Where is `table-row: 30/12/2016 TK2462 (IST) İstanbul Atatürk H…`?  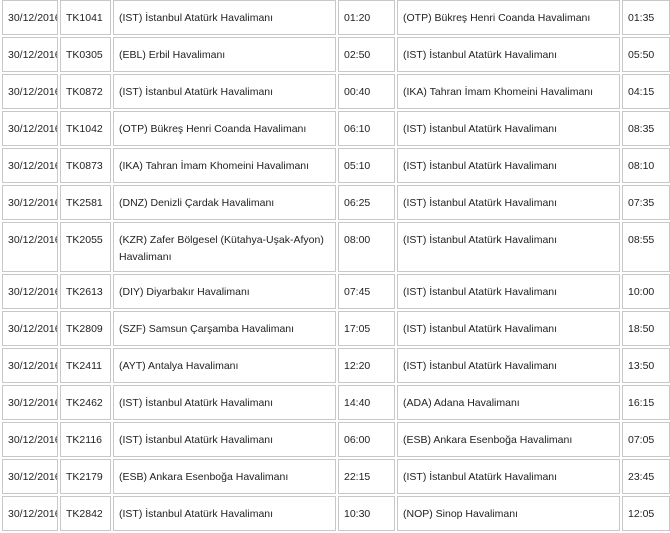
table-row: 30/12/2016 TK2462 (IST) İstanbul Atatürk H… is located at coordinates (336, 402).